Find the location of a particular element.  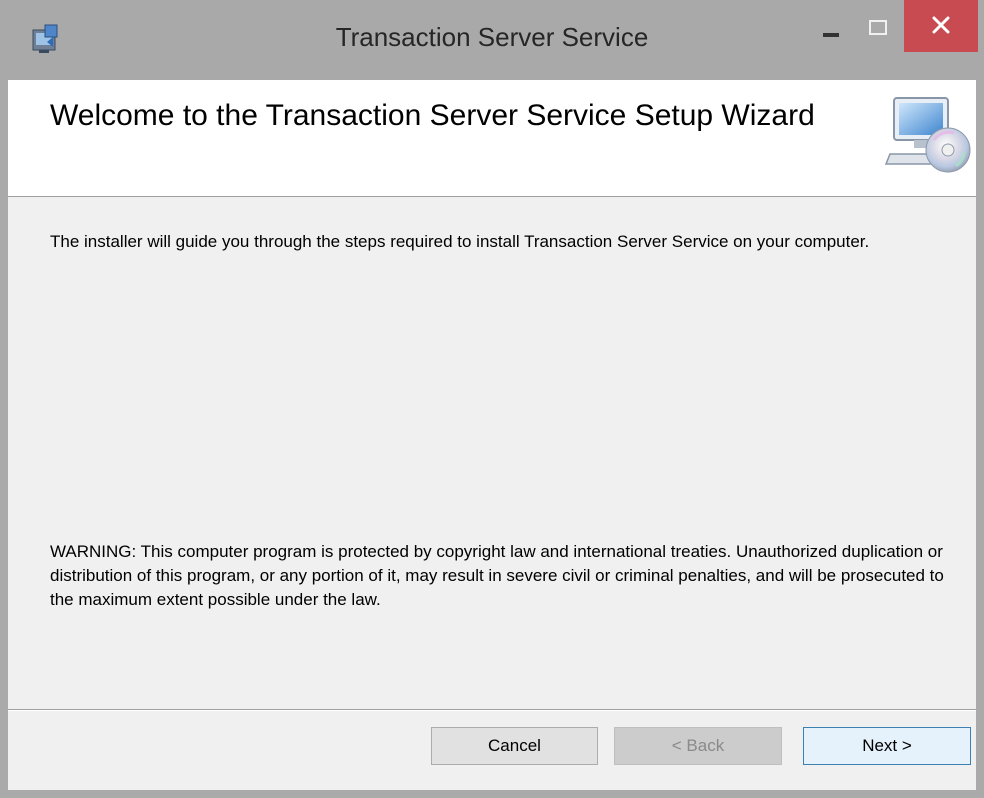

maximize-icon is located at coordinates (877, 26).